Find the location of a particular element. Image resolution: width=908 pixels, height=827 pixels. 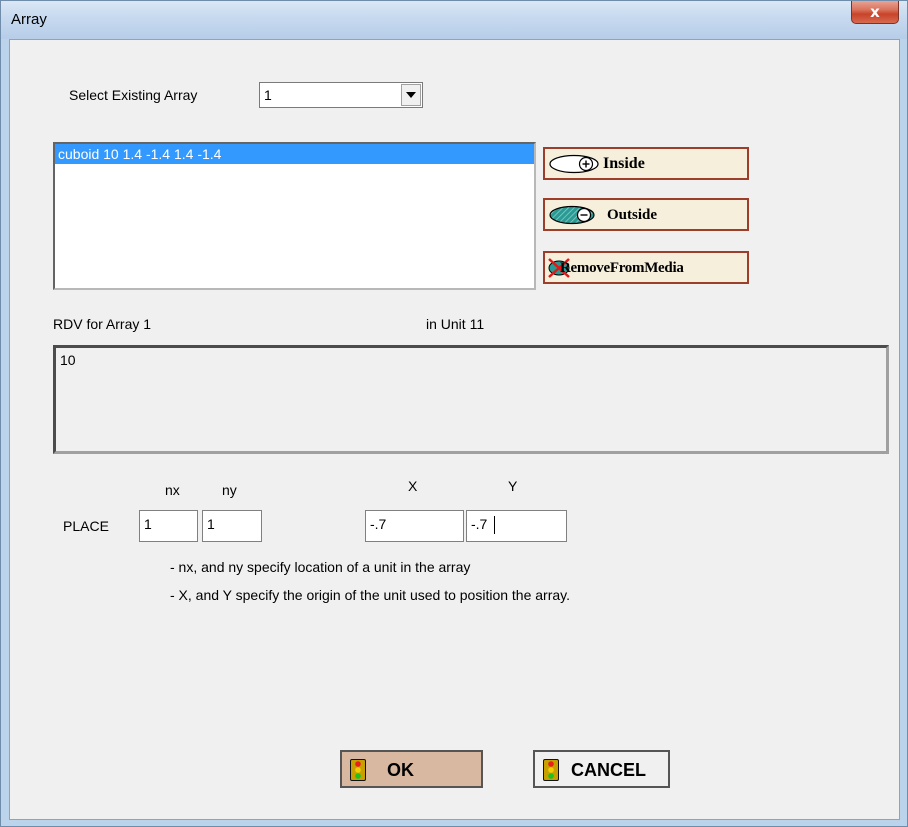

inside-label: Inside is located at coordinates (624, 163).